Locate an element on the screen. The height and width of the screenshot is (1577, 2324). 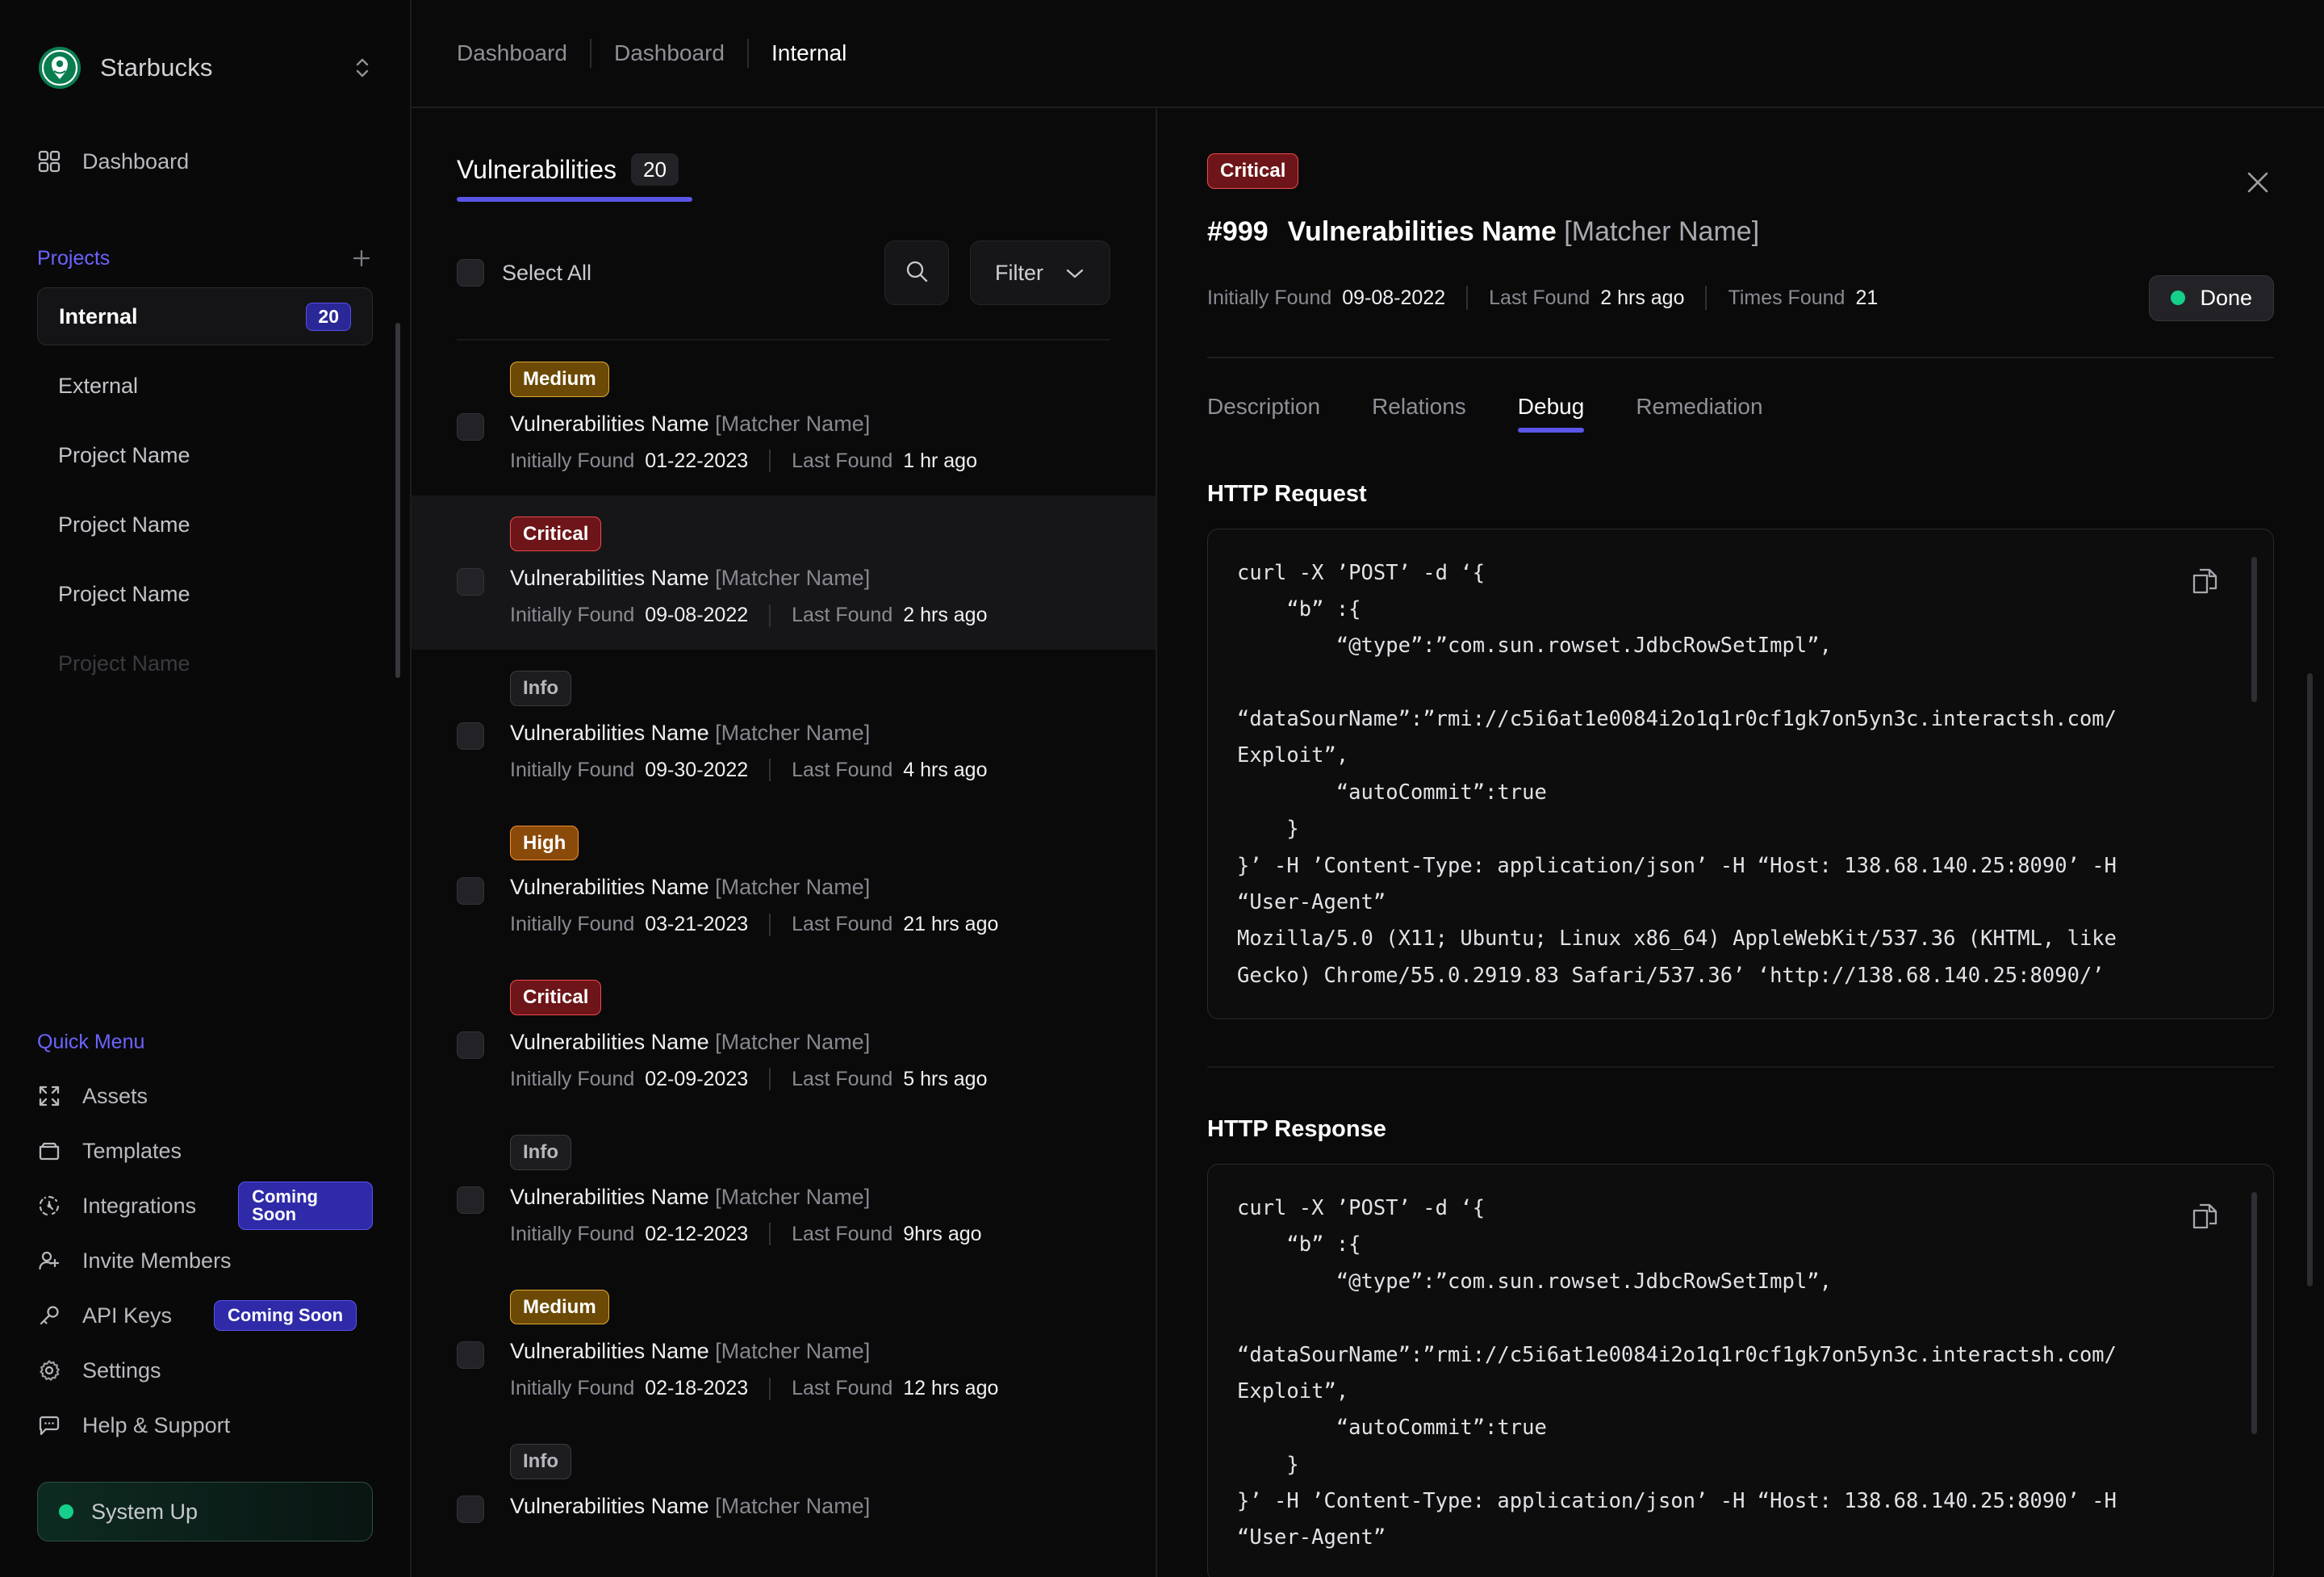
status-done-button: Done is located at coordinates (2211, 297).